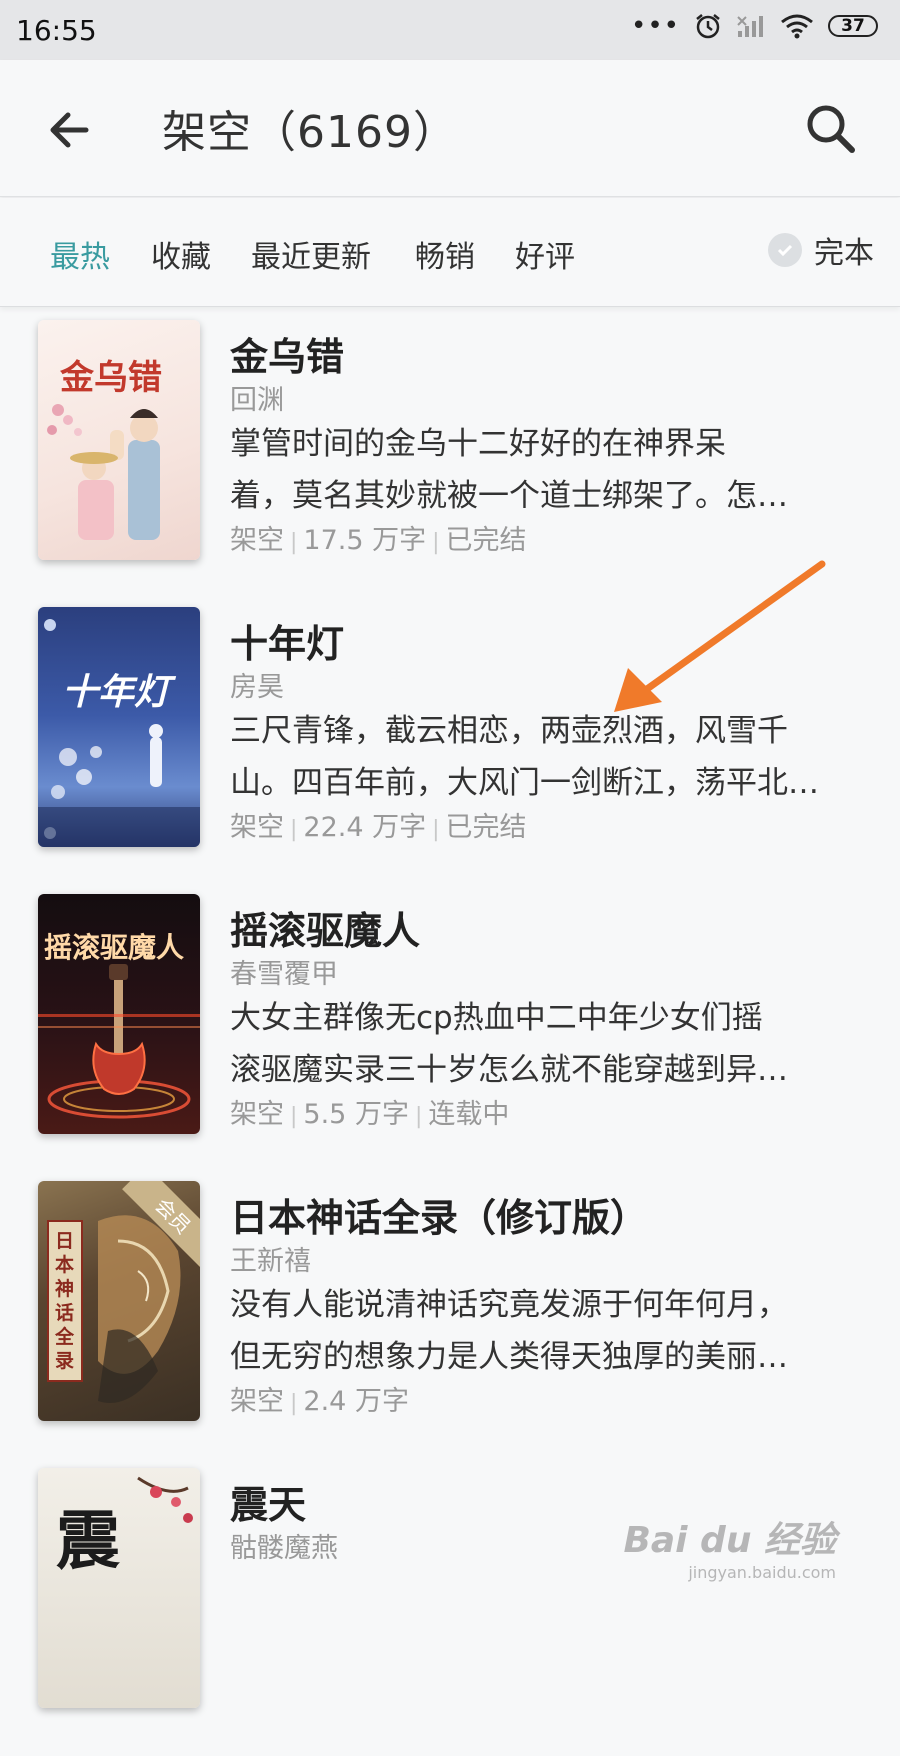 The width and height of the screenshot is (900, 1756). What do you see at coordinates (720, 636) in the screenshot?
I see `annotation-arrow` at bounding box center [720, 636].